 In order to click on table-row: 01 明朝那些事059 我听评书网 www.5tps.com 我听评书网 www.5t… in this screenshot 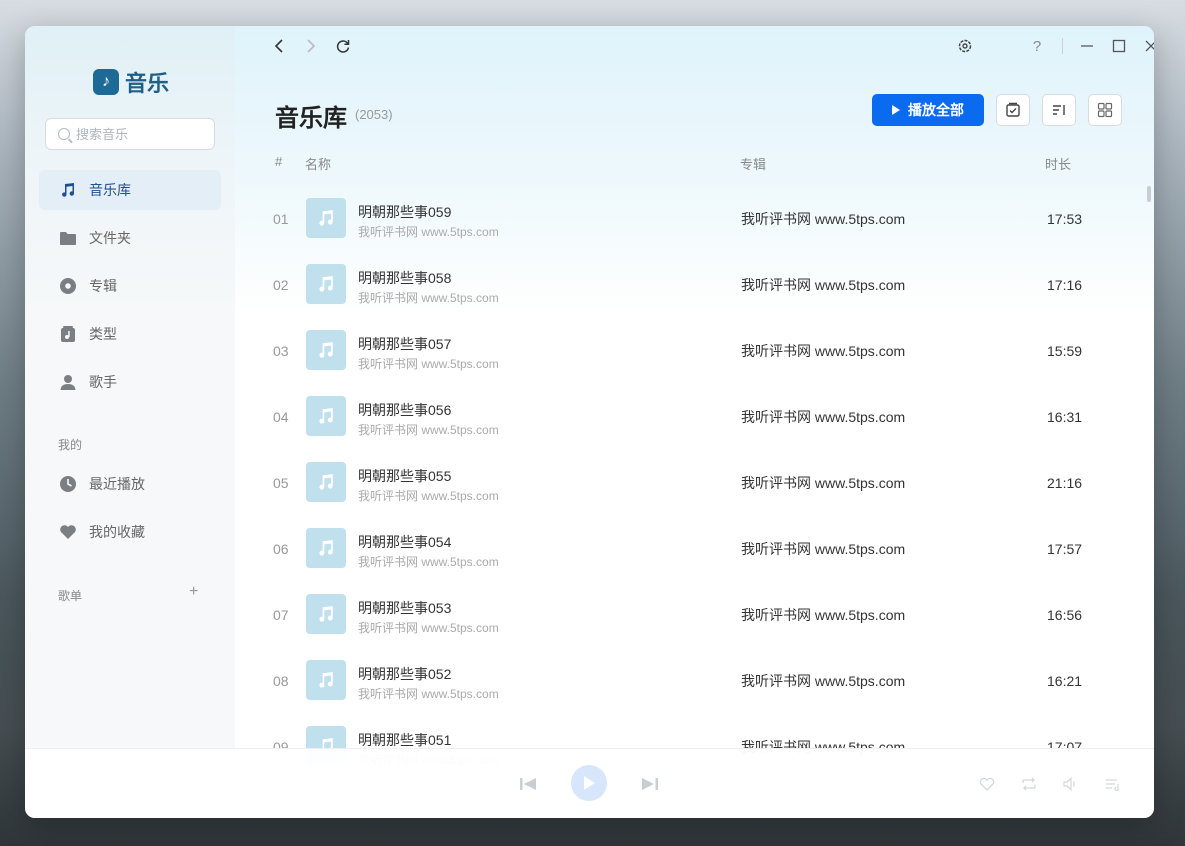, I will do `click(694, 219)`.